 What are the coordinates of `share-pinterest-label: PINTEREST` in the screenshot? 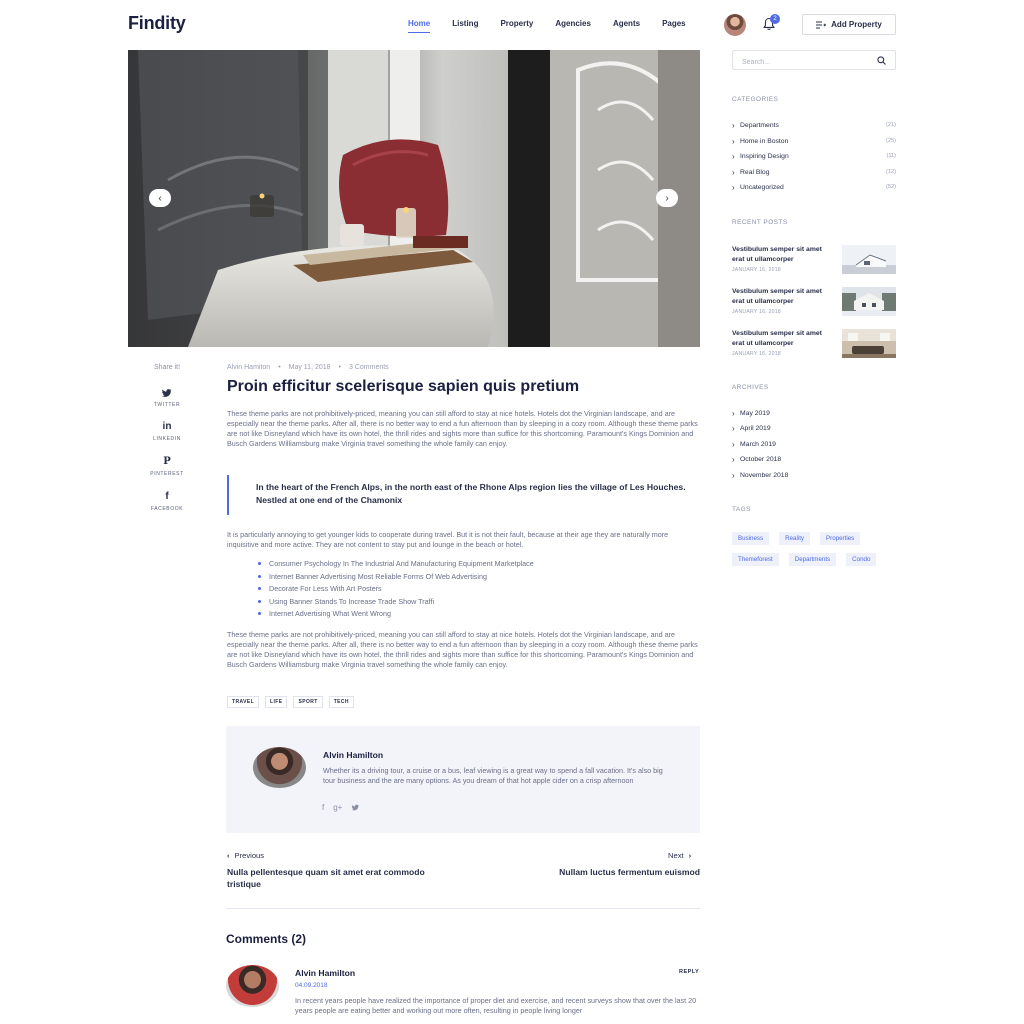 It's located at (167, 474).